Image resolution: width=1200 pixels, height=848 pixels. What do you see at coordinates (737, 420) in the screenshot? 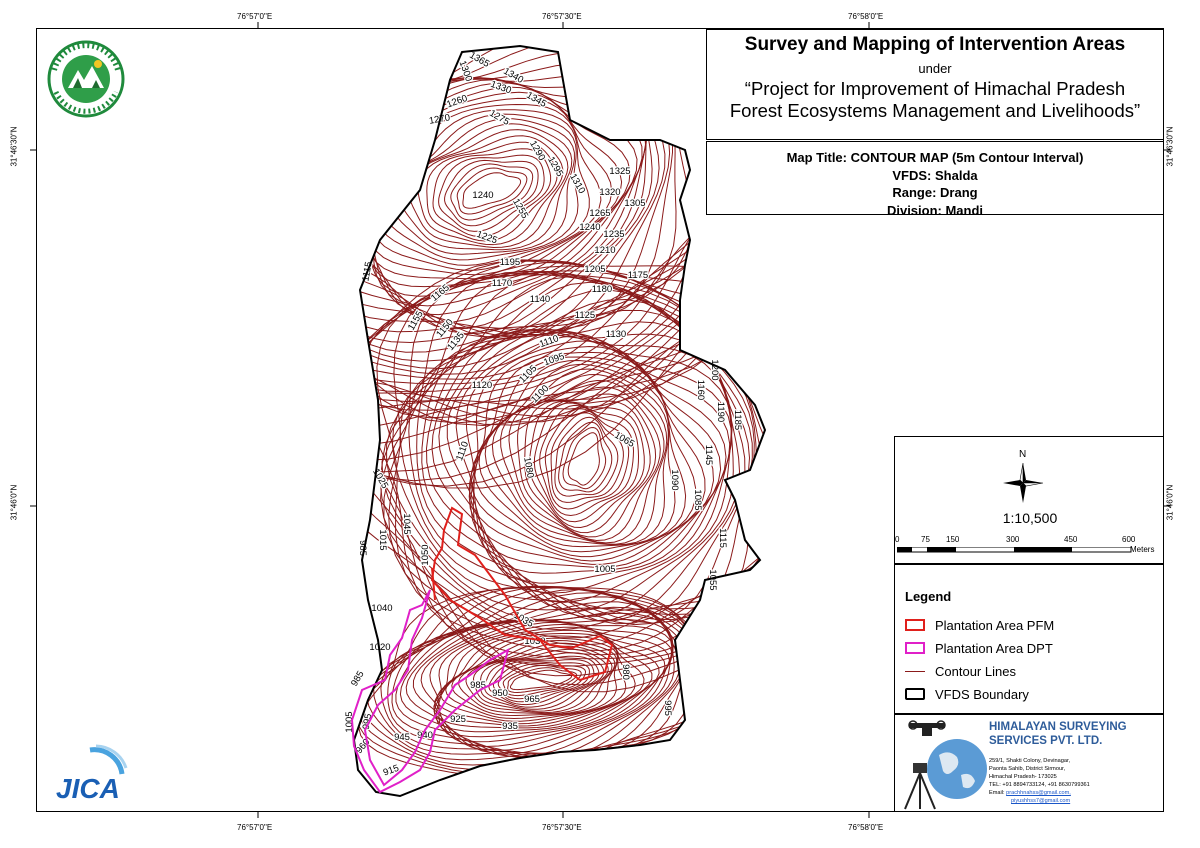
I see `contour-label: 1185` at bounding box center [737, 420].